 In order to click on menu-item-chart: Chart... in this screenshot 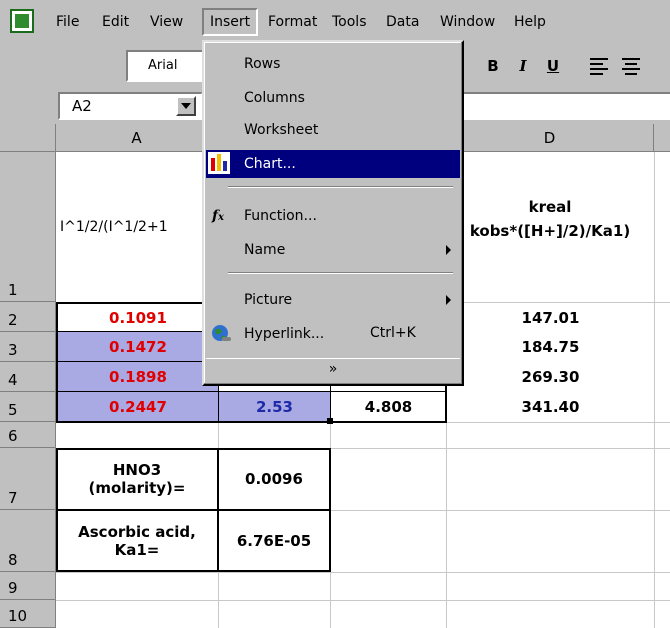, I will do `click(333, 164)`.